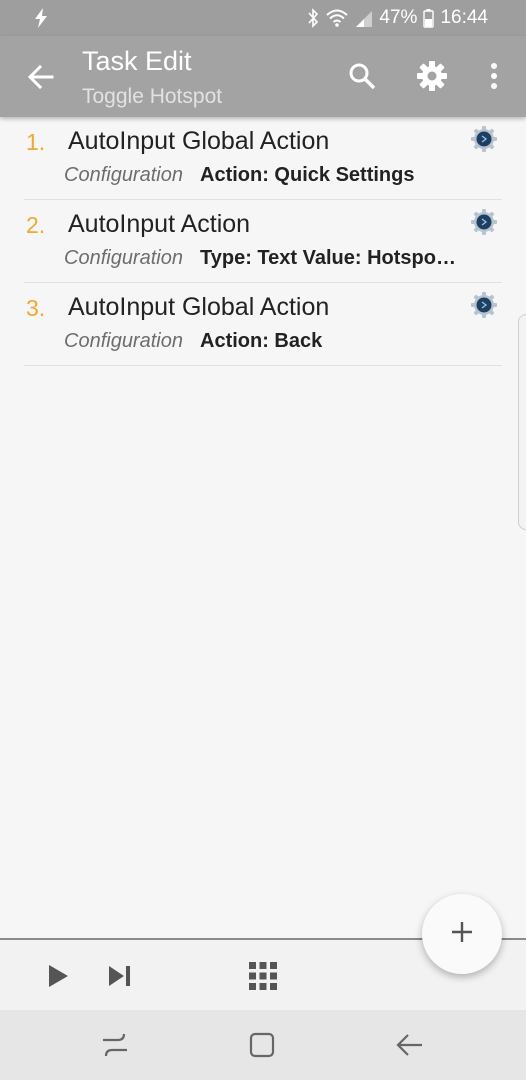  I want to click on back-icon, so click(410, 1045).